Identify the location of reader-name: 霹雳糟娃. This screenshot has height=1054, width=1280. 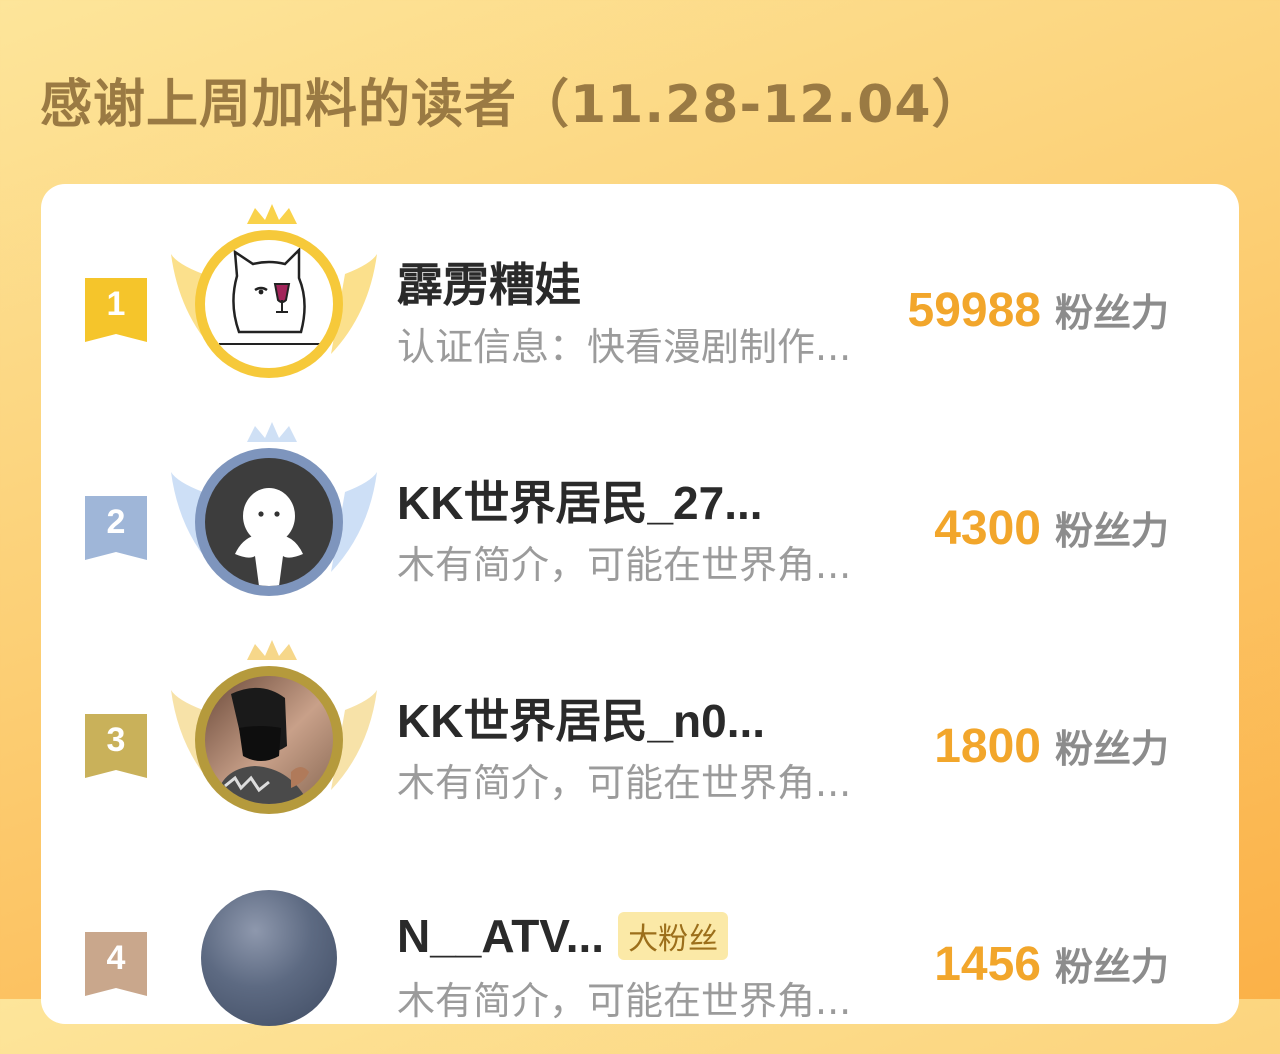
(489, 282).